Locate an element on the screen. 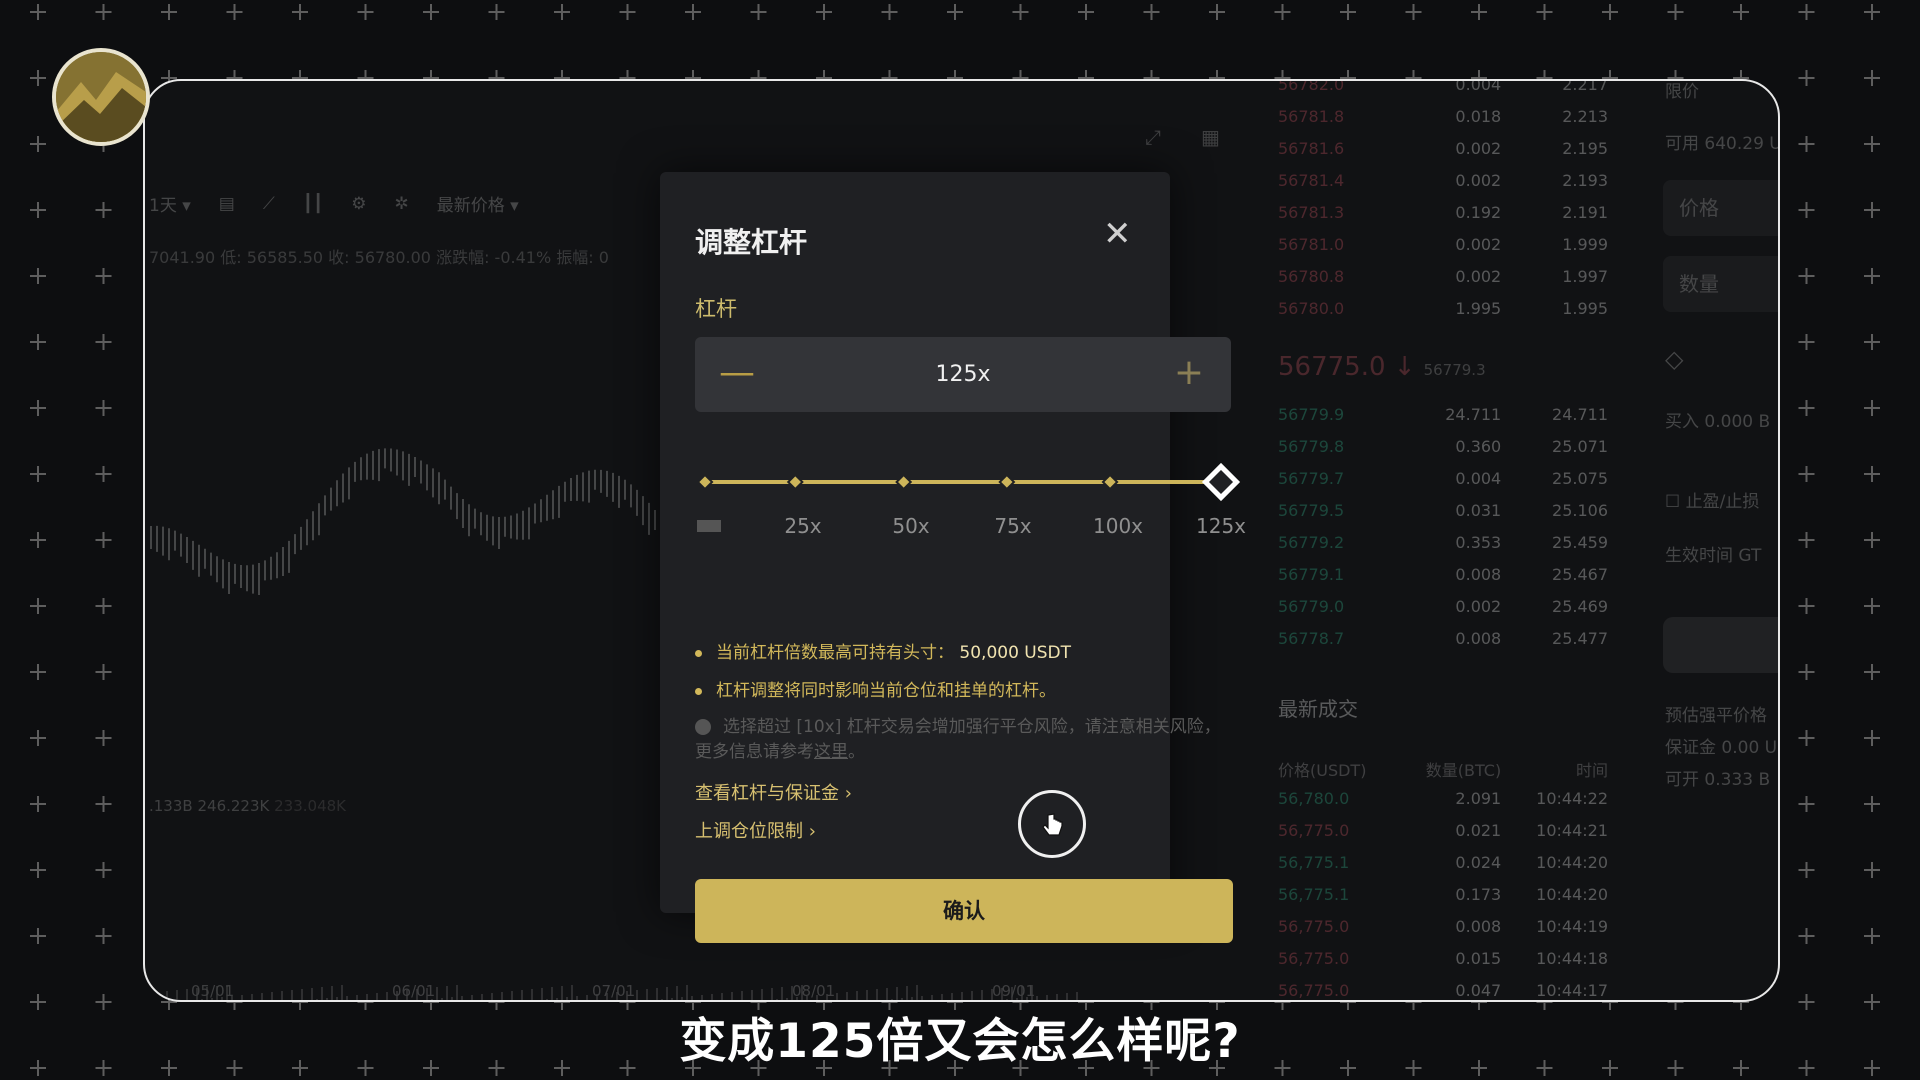 The height and width of the screenshot is (1080, 1920). trade-row: 56,775.0 0.021 10:44:21 is located at coordinates (1443, 830).